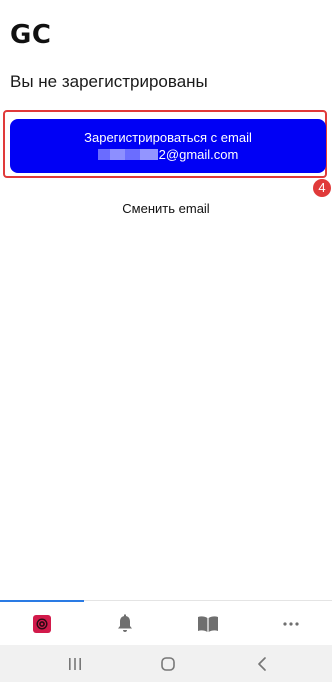 This screenshot has width=332, height=682. Describe the element at coordinates (31, 35) in the screenshot. I see `page-title: GC` at that location.